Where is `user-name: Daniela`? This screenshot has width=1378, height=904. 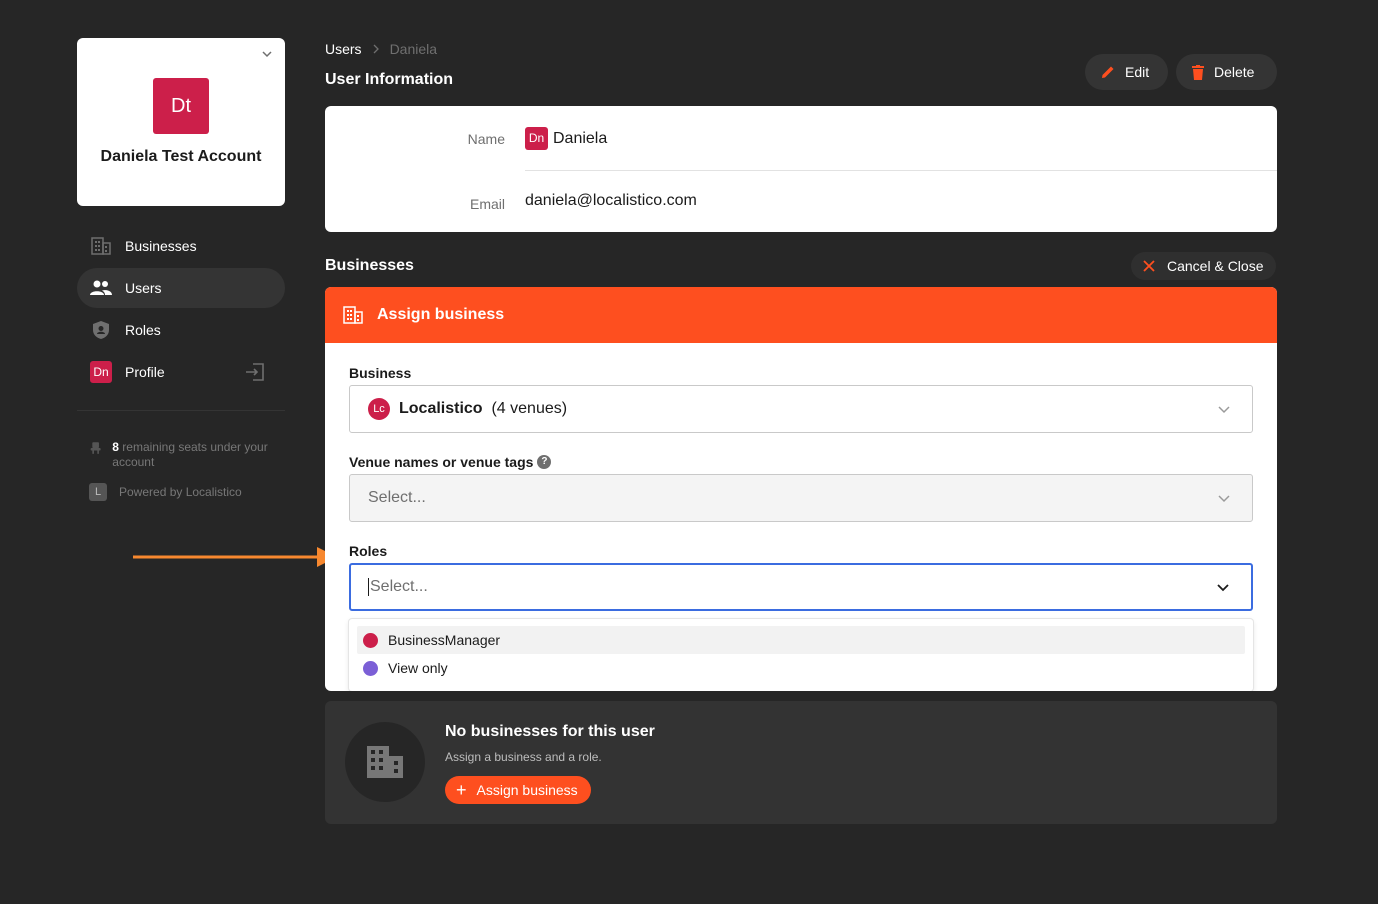
user-name: Daniela is located at coordinates (580, 138).